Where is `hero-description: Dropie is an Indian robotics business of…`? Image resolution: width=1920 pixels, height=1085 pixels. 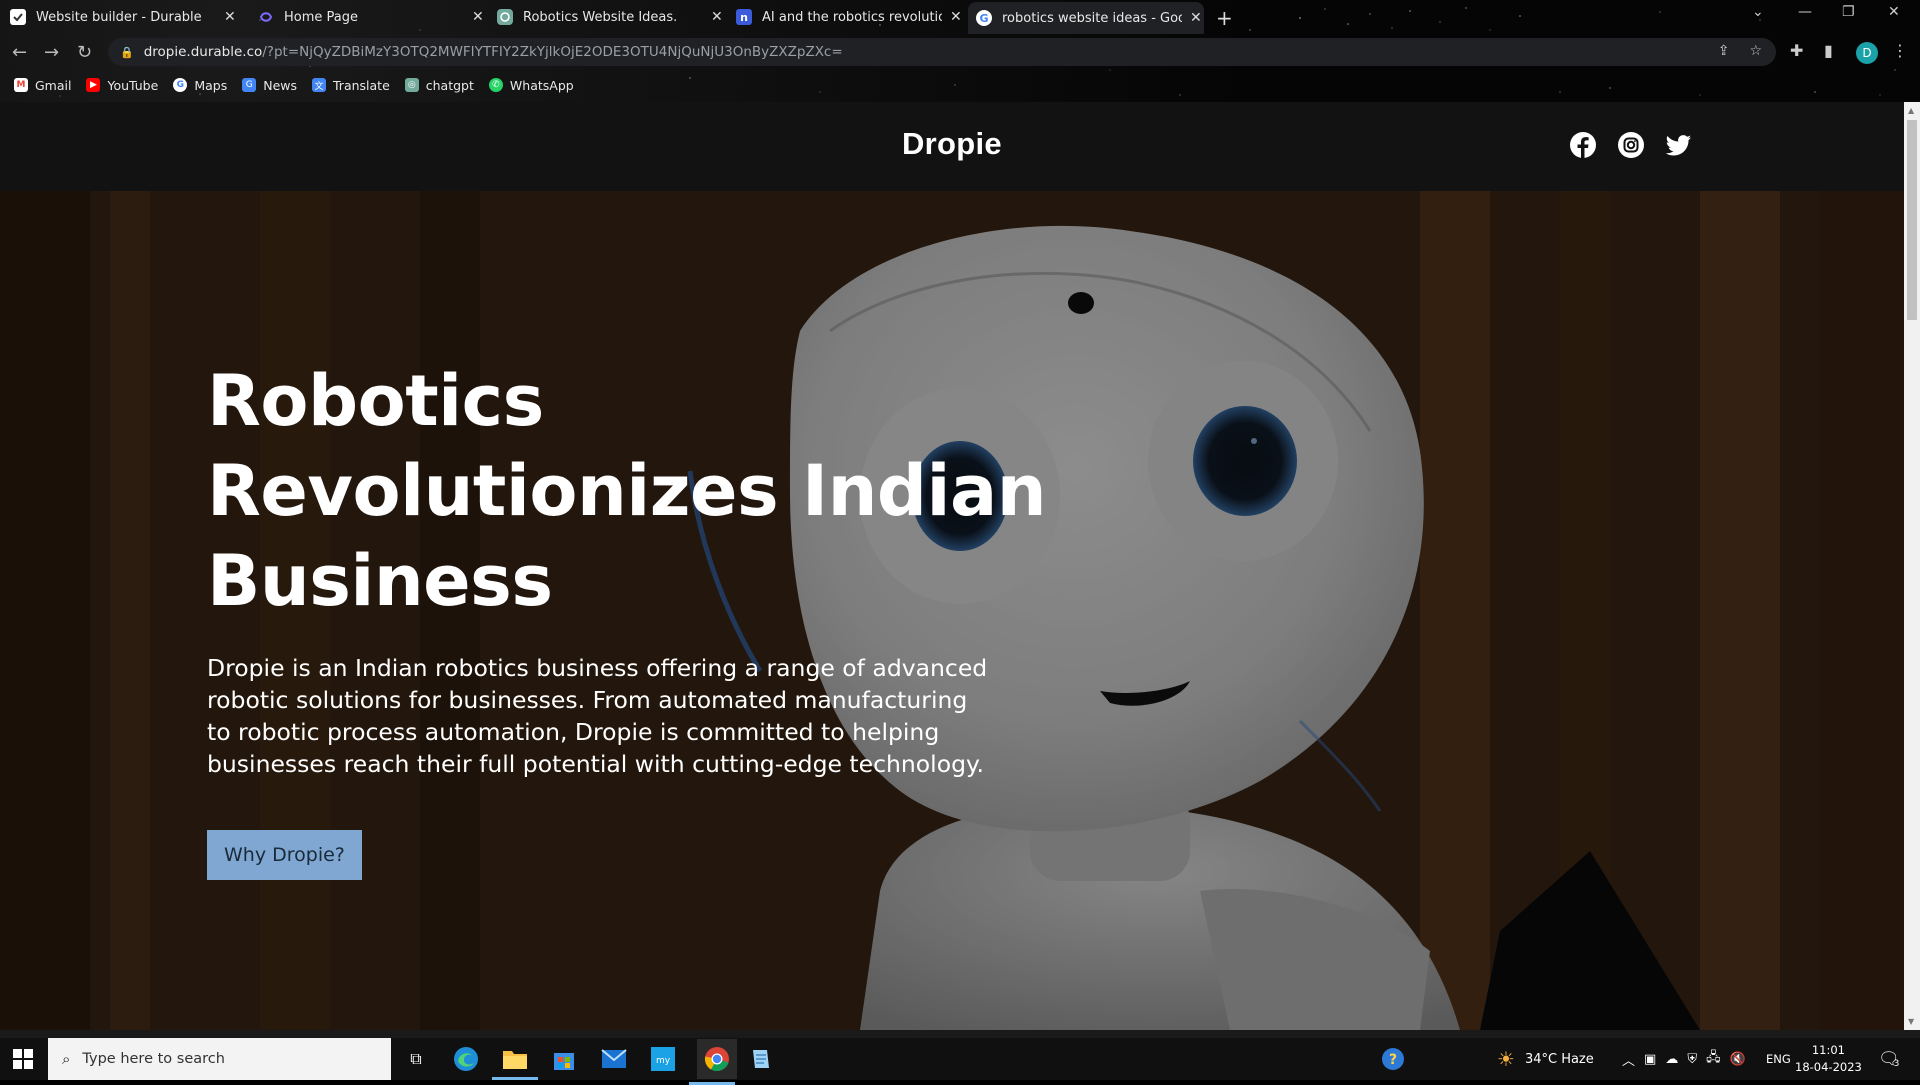 hero-description: Dropie is an Indian robotics business of… is located at coordinates (597, 716).